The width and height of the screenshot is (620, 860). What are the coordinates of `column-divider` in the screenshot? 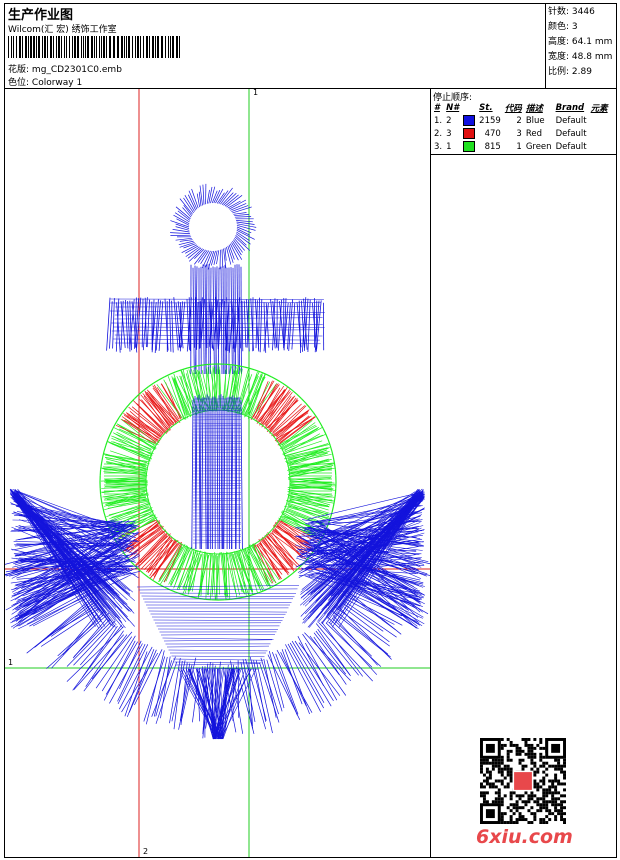 It's located at (430, 473).